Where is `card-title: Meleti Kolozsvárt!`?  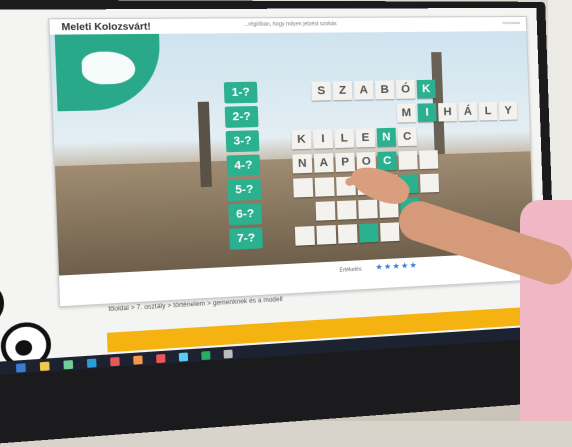 card-title: Meleti Kolozsvárt! is located at coordinates (106, 26).